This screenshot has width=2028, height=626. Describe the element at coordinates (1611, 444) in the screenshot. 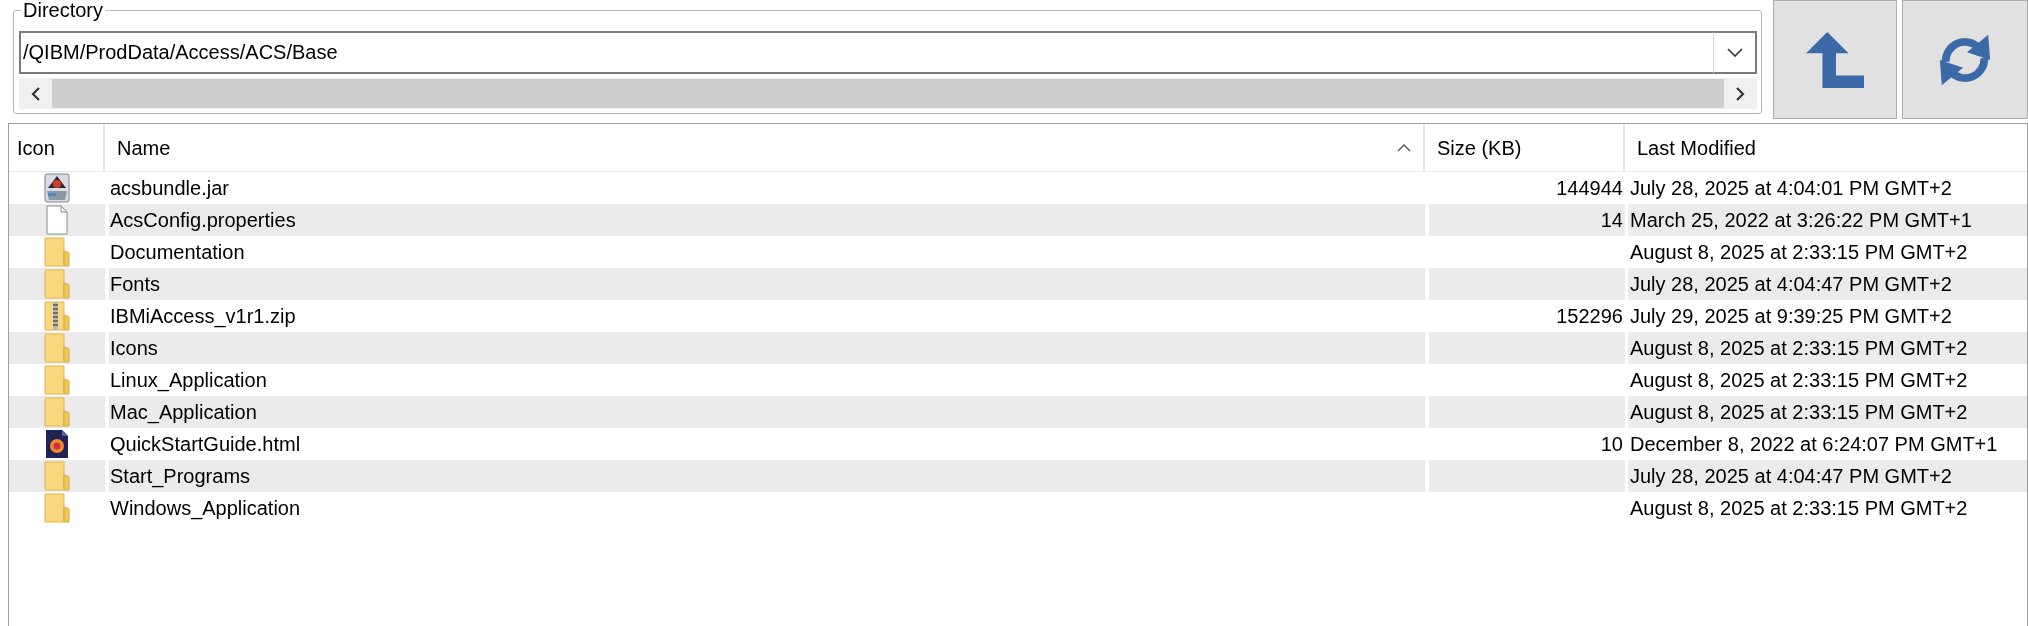

I see `file-size: 10` at that location.